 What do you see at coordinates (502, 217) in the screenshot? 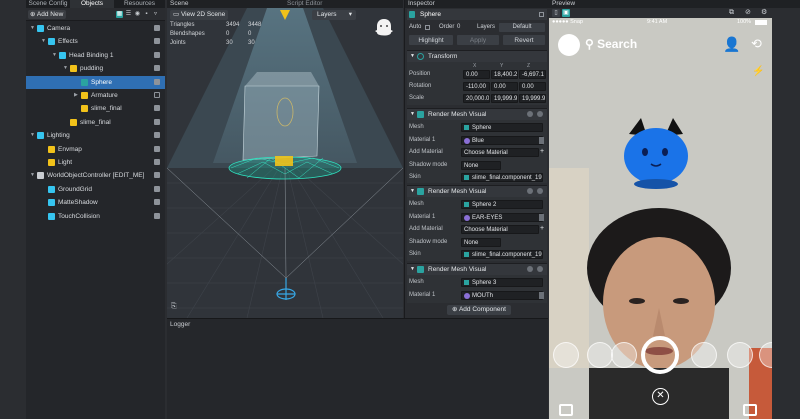
I see `material-field: EAR-EYES` at bounding box center [502, 217].